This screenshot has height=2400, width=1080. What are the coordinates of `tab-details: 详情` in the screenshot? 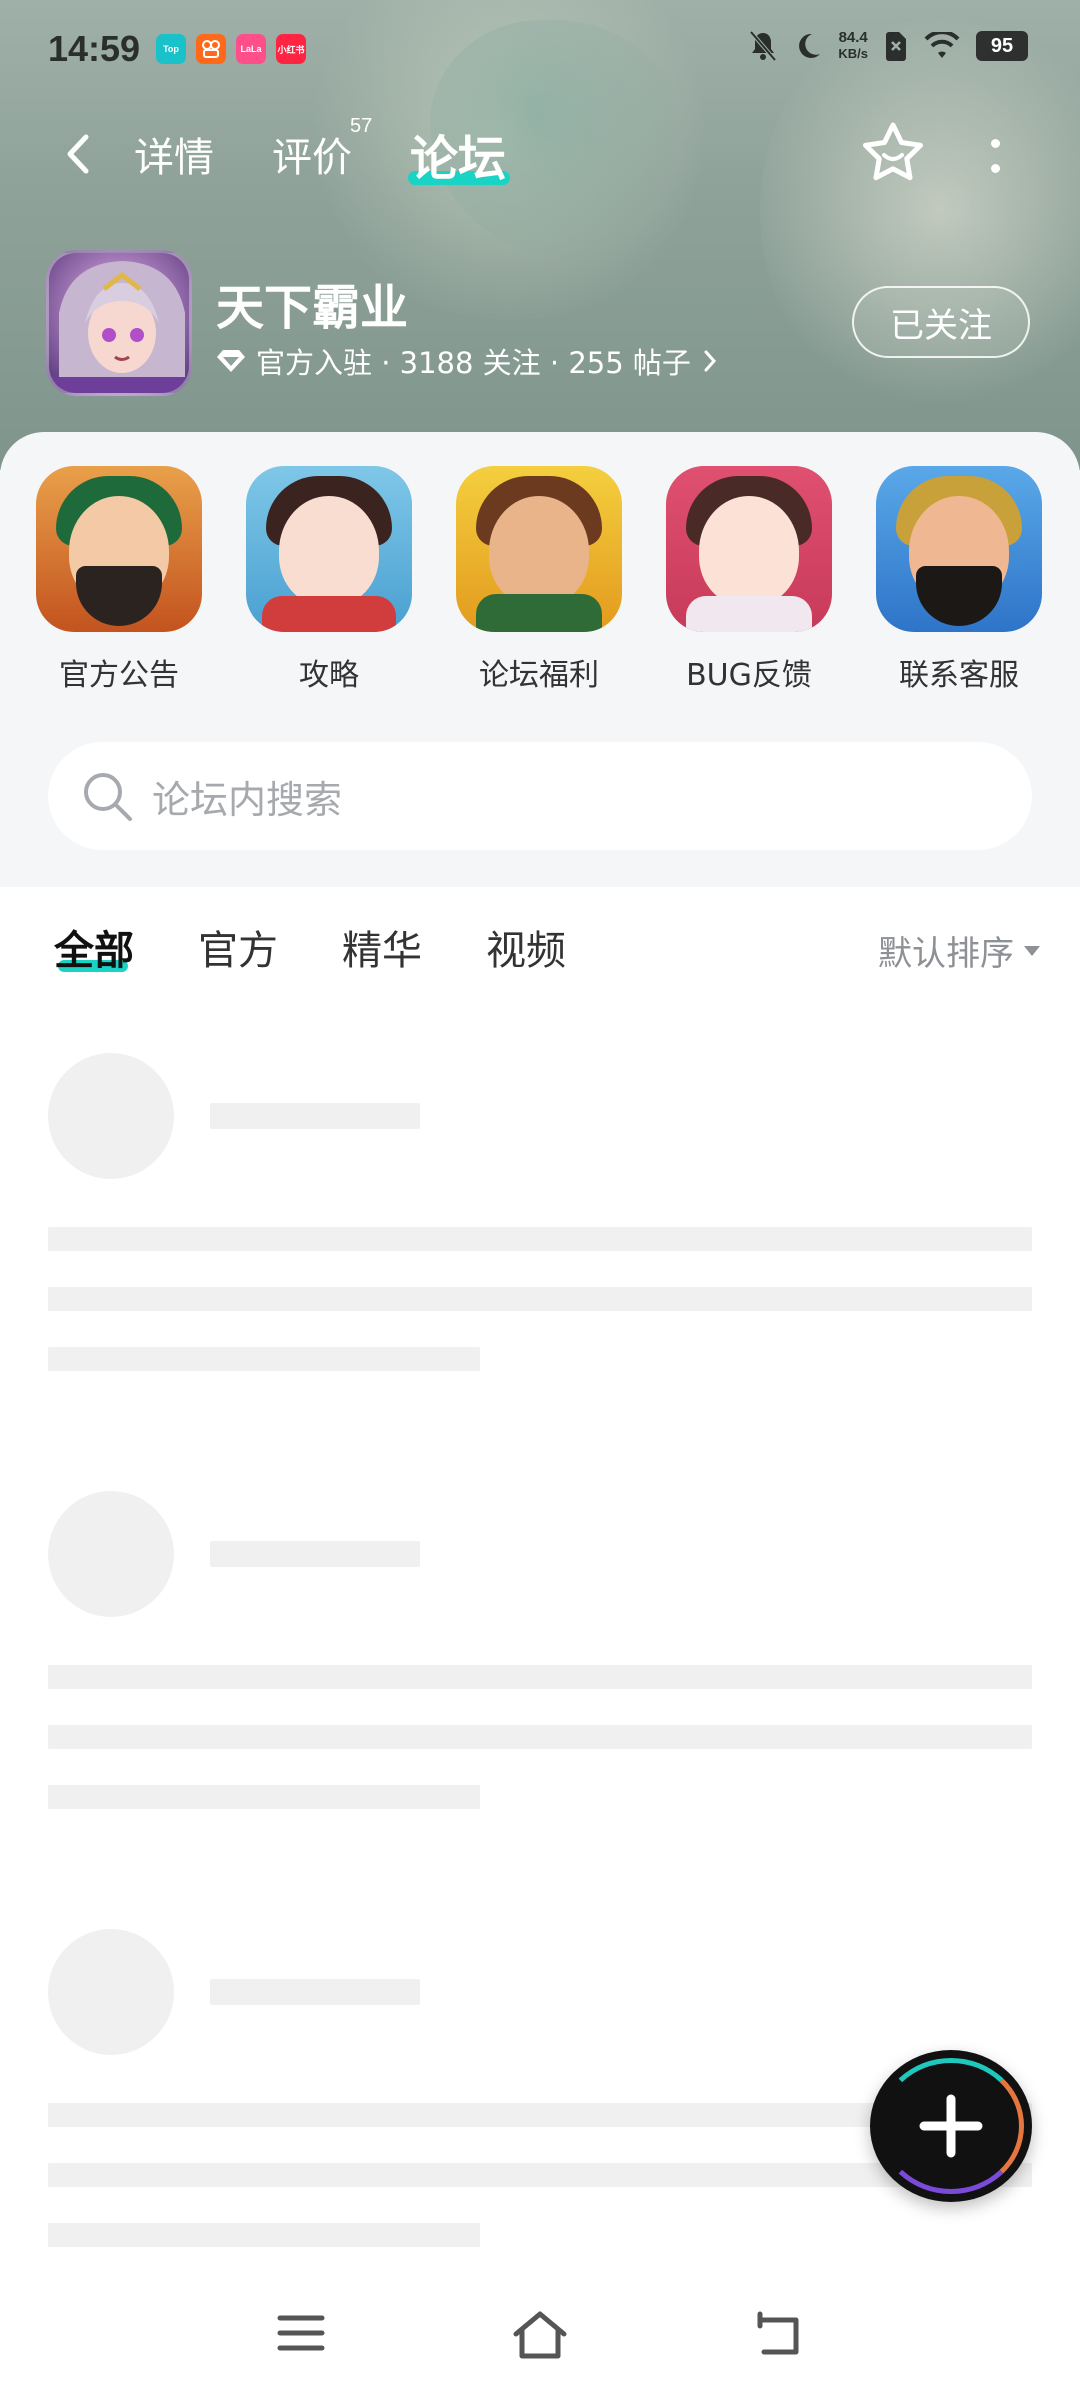 It's located at (174, 154).